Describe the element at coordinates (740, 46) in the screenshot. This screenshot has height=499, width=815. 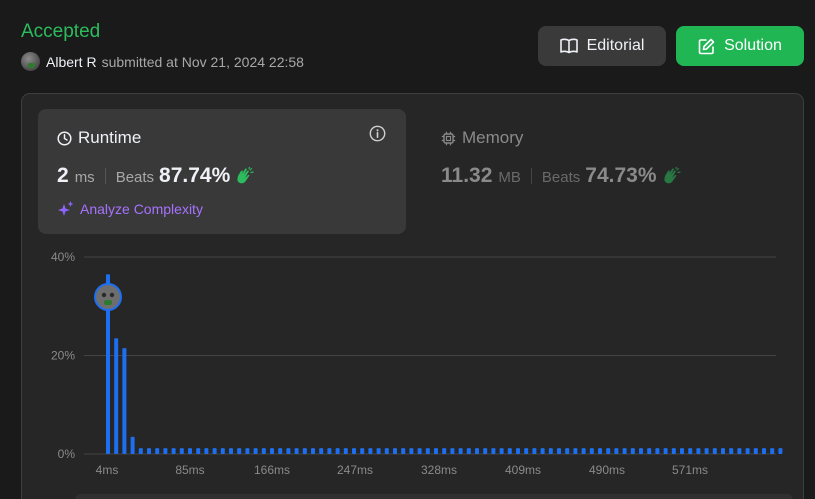
I see `solution-button: Solution` at that location.